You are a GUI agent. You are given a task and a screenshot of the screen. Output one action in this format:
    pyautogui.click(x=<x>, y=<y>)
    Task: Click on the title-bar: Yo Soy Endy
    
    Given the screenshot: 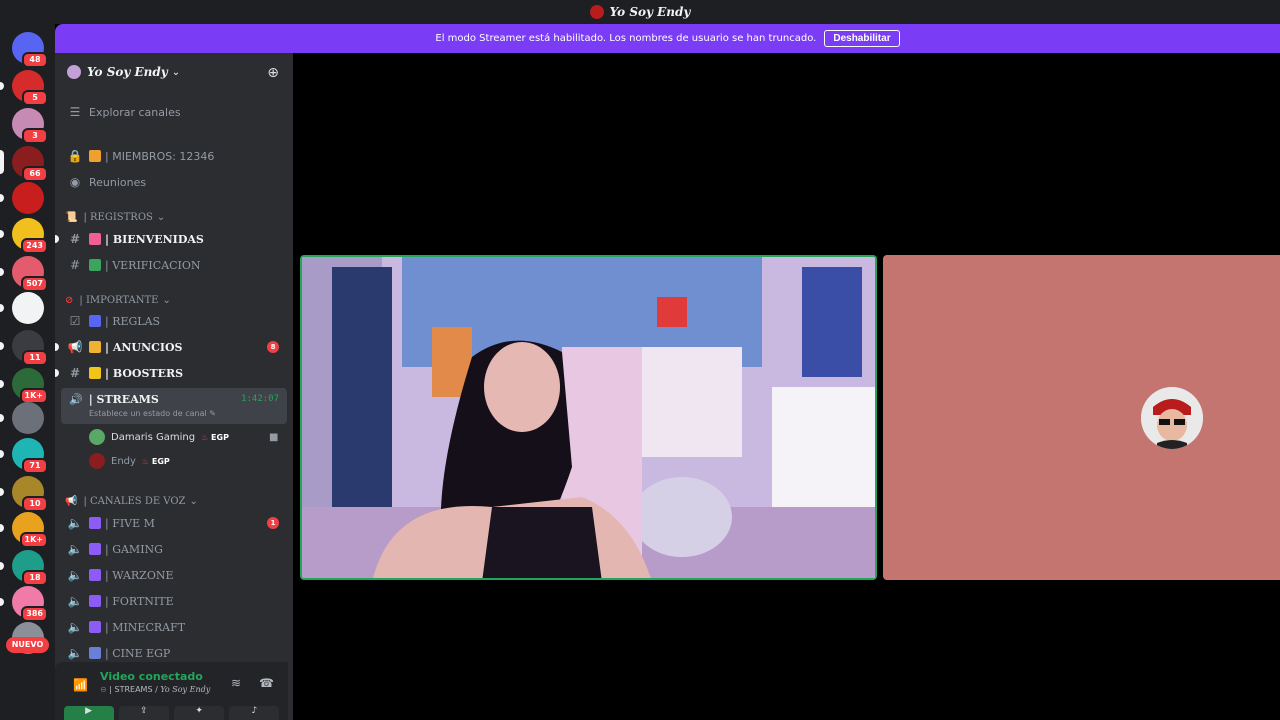 What is the action you would take?
    pyautogui.click(x=640, y=12)
    